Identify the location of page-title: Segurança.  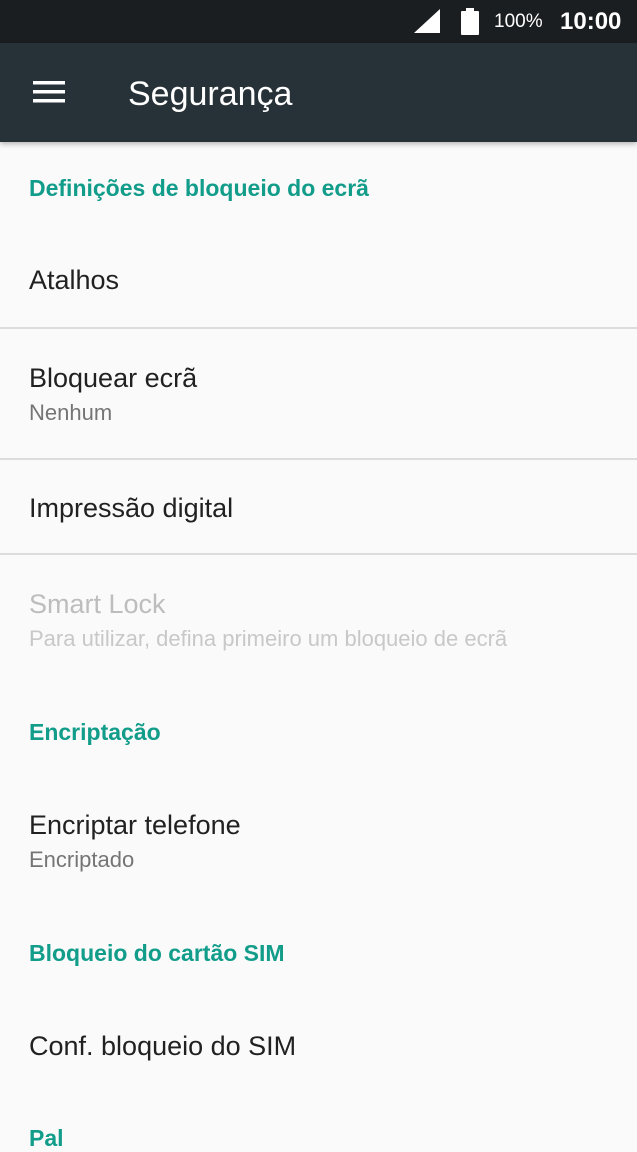
(210, 94).